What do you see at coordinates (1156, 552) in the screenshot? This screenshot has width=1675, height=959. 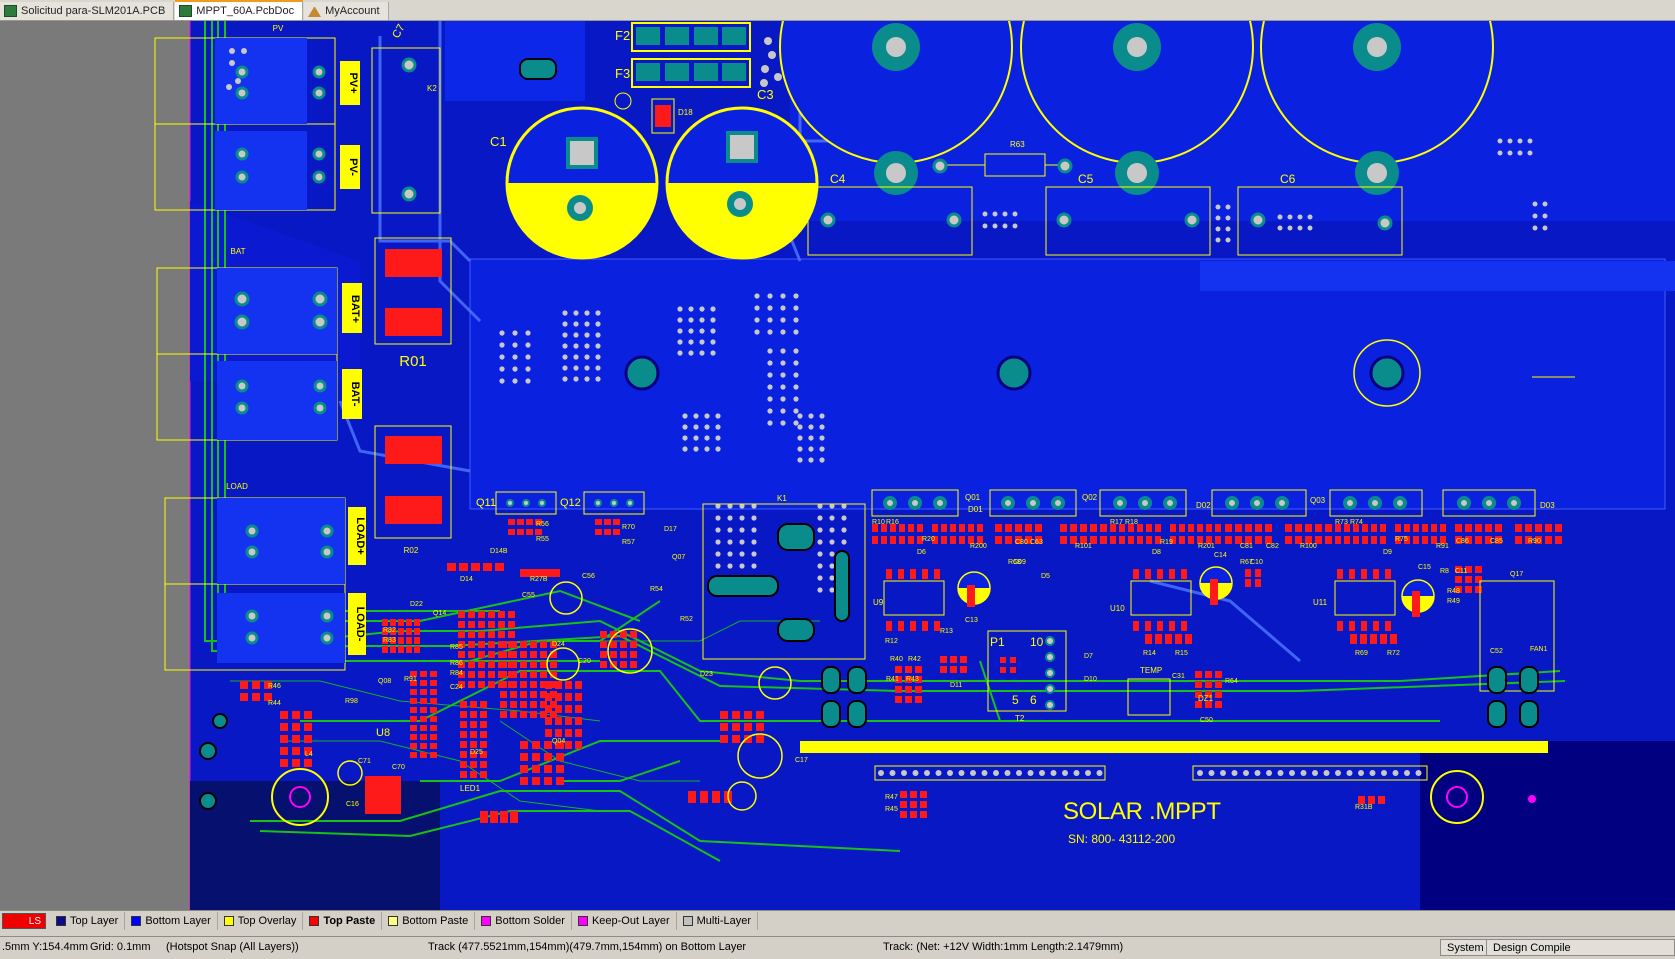 I see `designator-d8: D8` at bounding box center [1156, 552].